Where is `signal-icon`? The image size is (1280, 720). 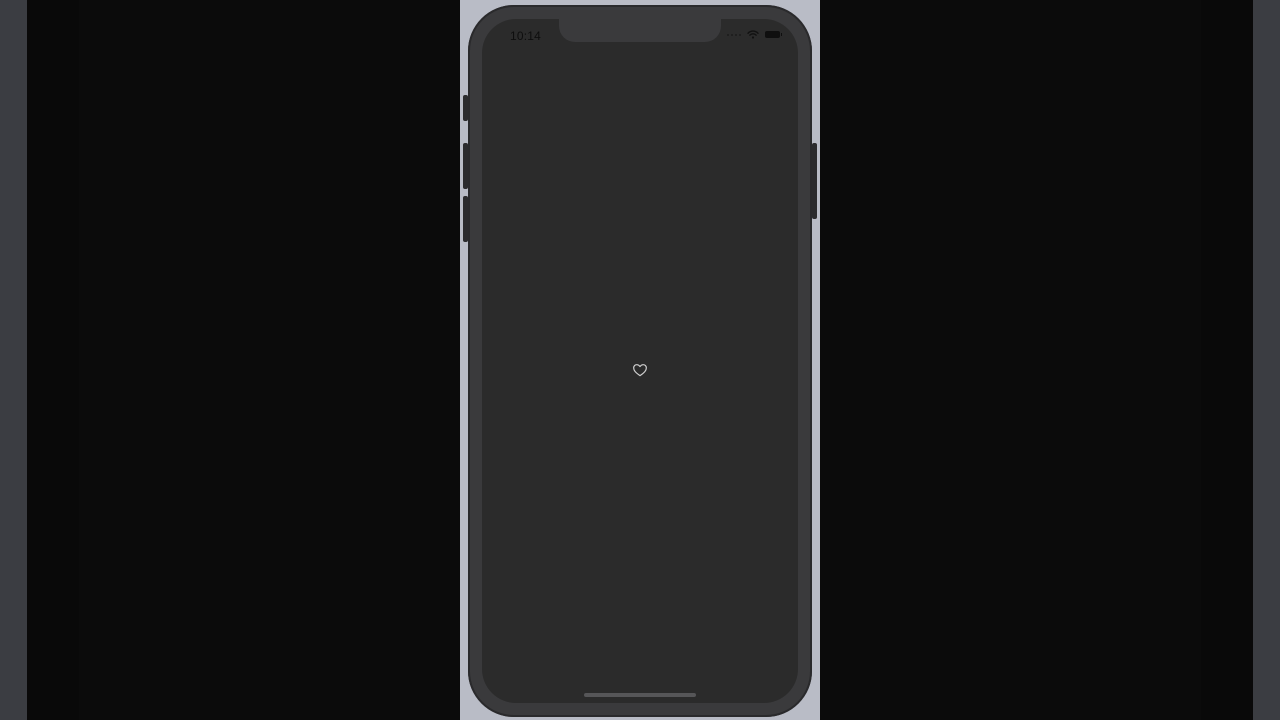
signal-icon is located at coordinates (734, 34).